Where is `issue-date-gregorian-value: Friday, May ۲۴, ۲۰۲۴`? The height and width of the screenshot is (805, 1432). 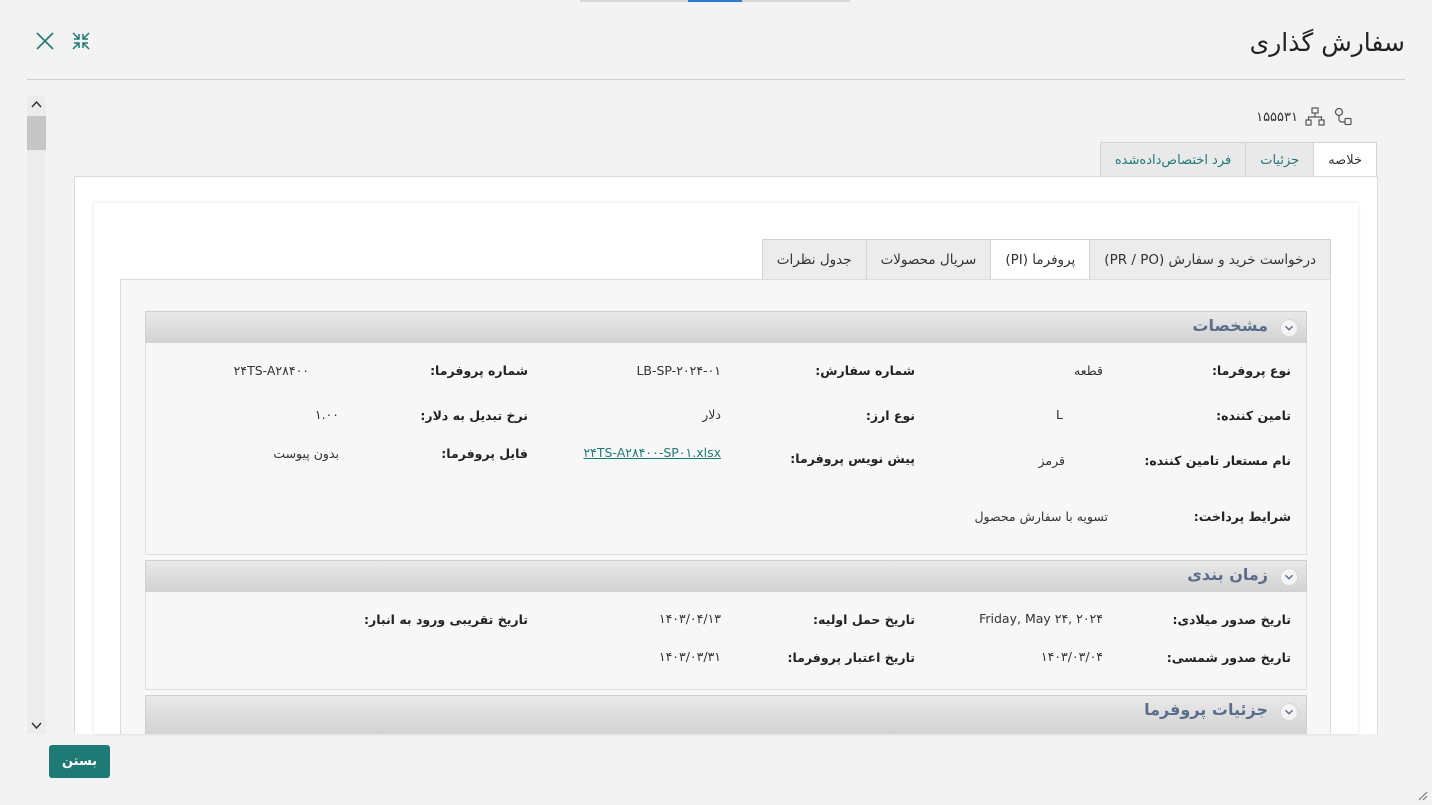
issue-date-gregorian-value: Friday, May ۲۴, ۲۰۲۴ is located at coordinates (1041, 618).